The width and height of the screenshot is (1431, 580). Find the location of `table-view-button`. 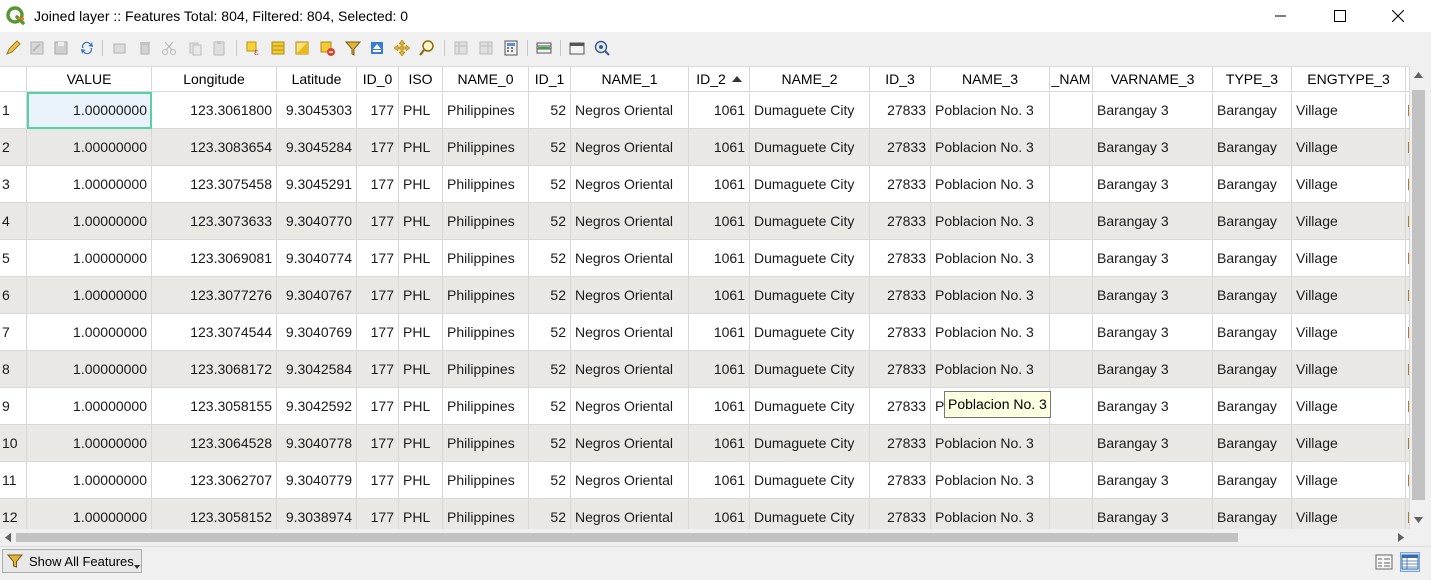

table-view-button is located at coordinates (1410, 562).